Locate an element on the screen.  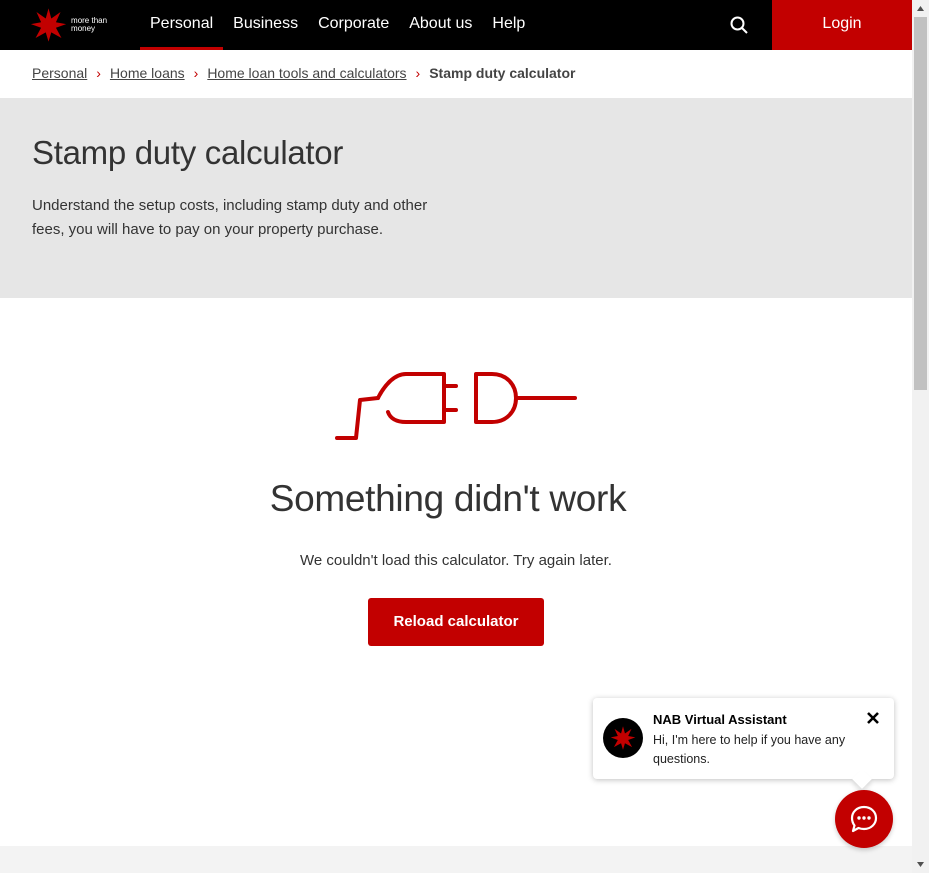
page-scrollbar is located at coordinates (920, 436).